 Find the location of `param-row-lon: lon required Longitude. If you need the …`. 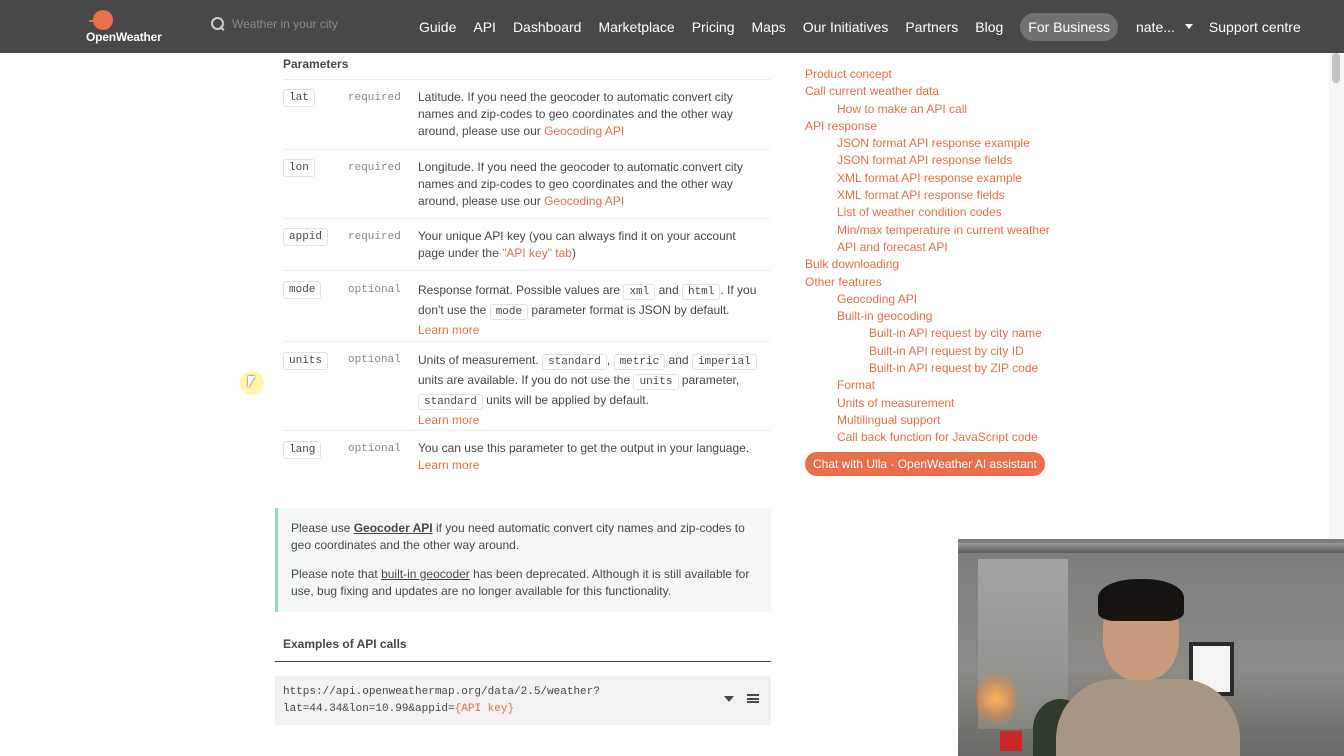

param-row-lon: lon required Longitude. If you need the … is located at coordinates (526, 183).